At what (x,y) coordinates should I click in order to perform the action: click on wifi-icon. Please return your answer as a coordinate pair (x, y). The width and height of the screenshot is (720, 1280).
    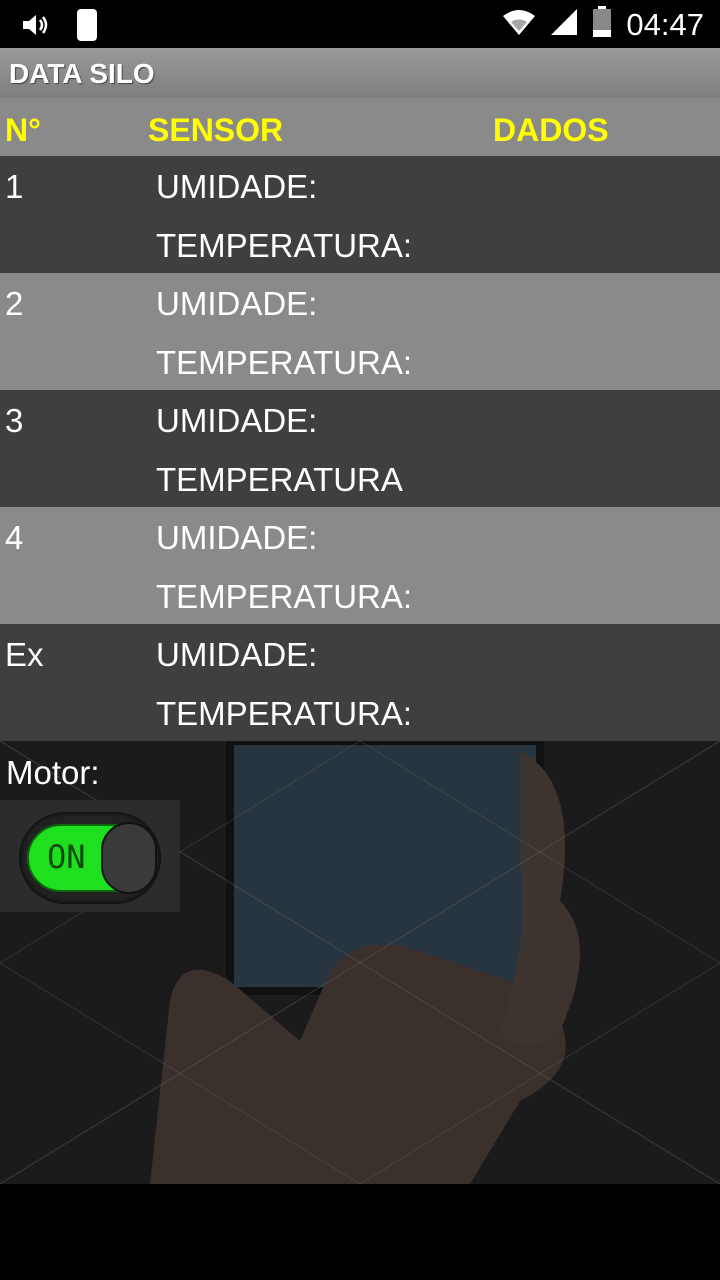
    Looking at the image, I should click on (519, 24).